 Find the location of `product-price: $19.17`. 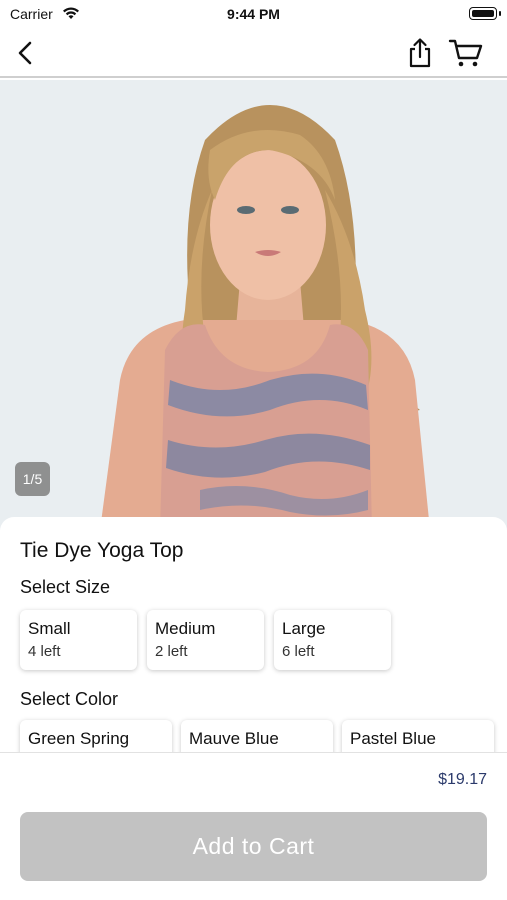

product-price: $19.17 is located at coordinates (462, 779).